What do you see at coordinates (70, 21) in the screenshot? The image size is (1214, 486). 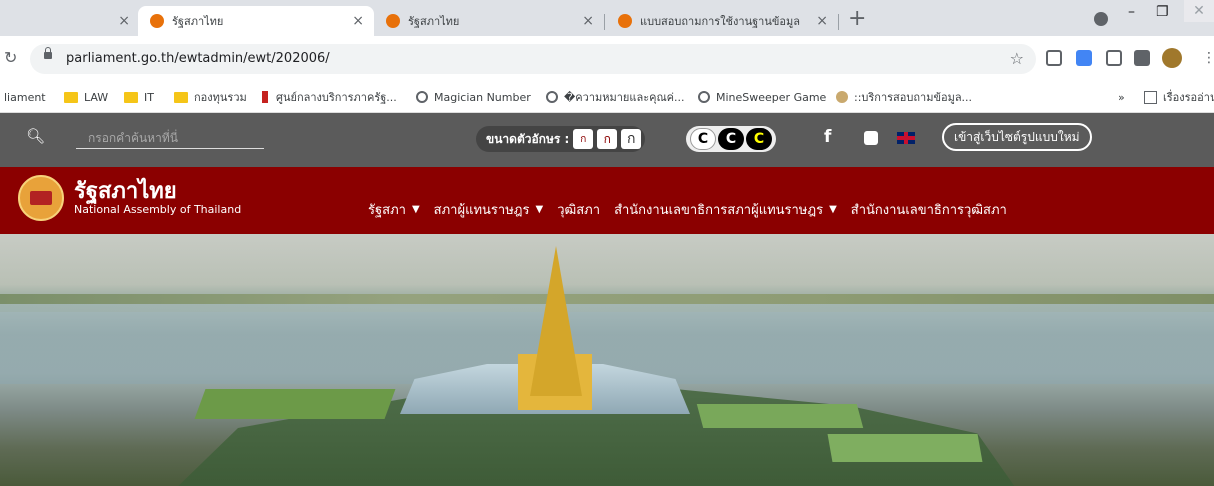 I see `browser-tab-1: ×` at bounding box center [70, 21].